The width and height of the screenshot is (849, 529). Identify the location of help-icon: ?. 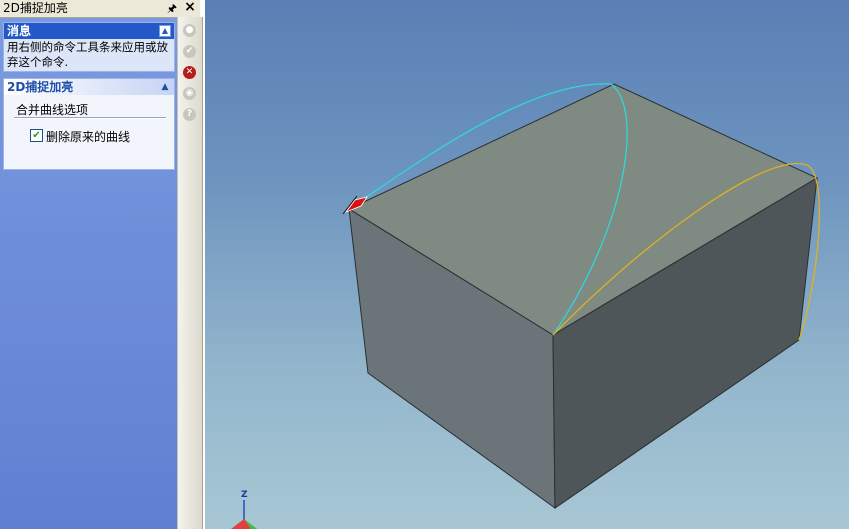
(189, 114).